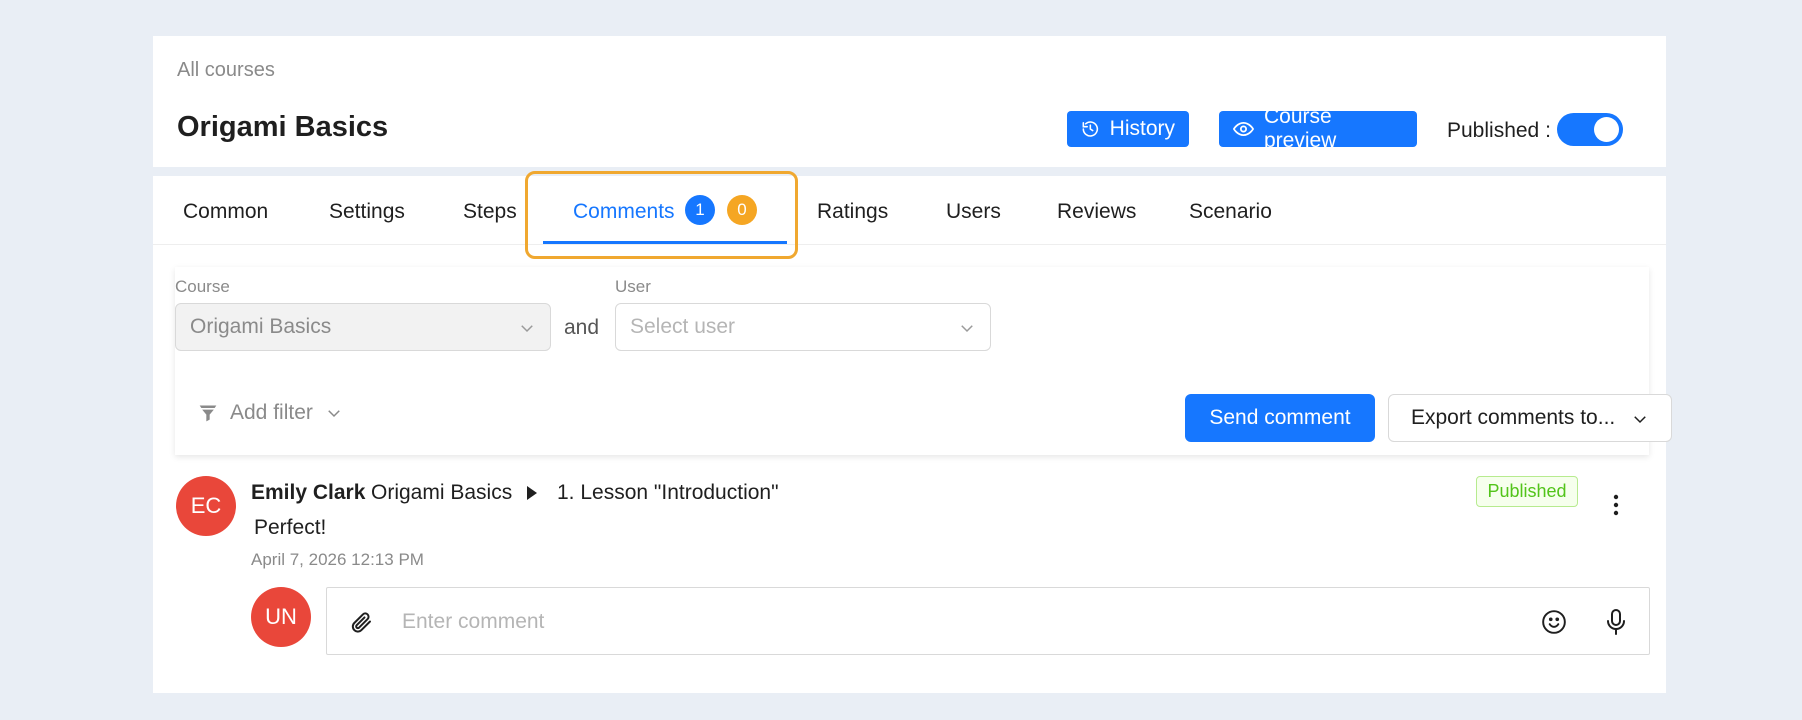 This screenshot has width=1802, height=720. Describe the element at coordinates (363, 327) in the screenshot. I see `course-select: Origami Basics` at that location.